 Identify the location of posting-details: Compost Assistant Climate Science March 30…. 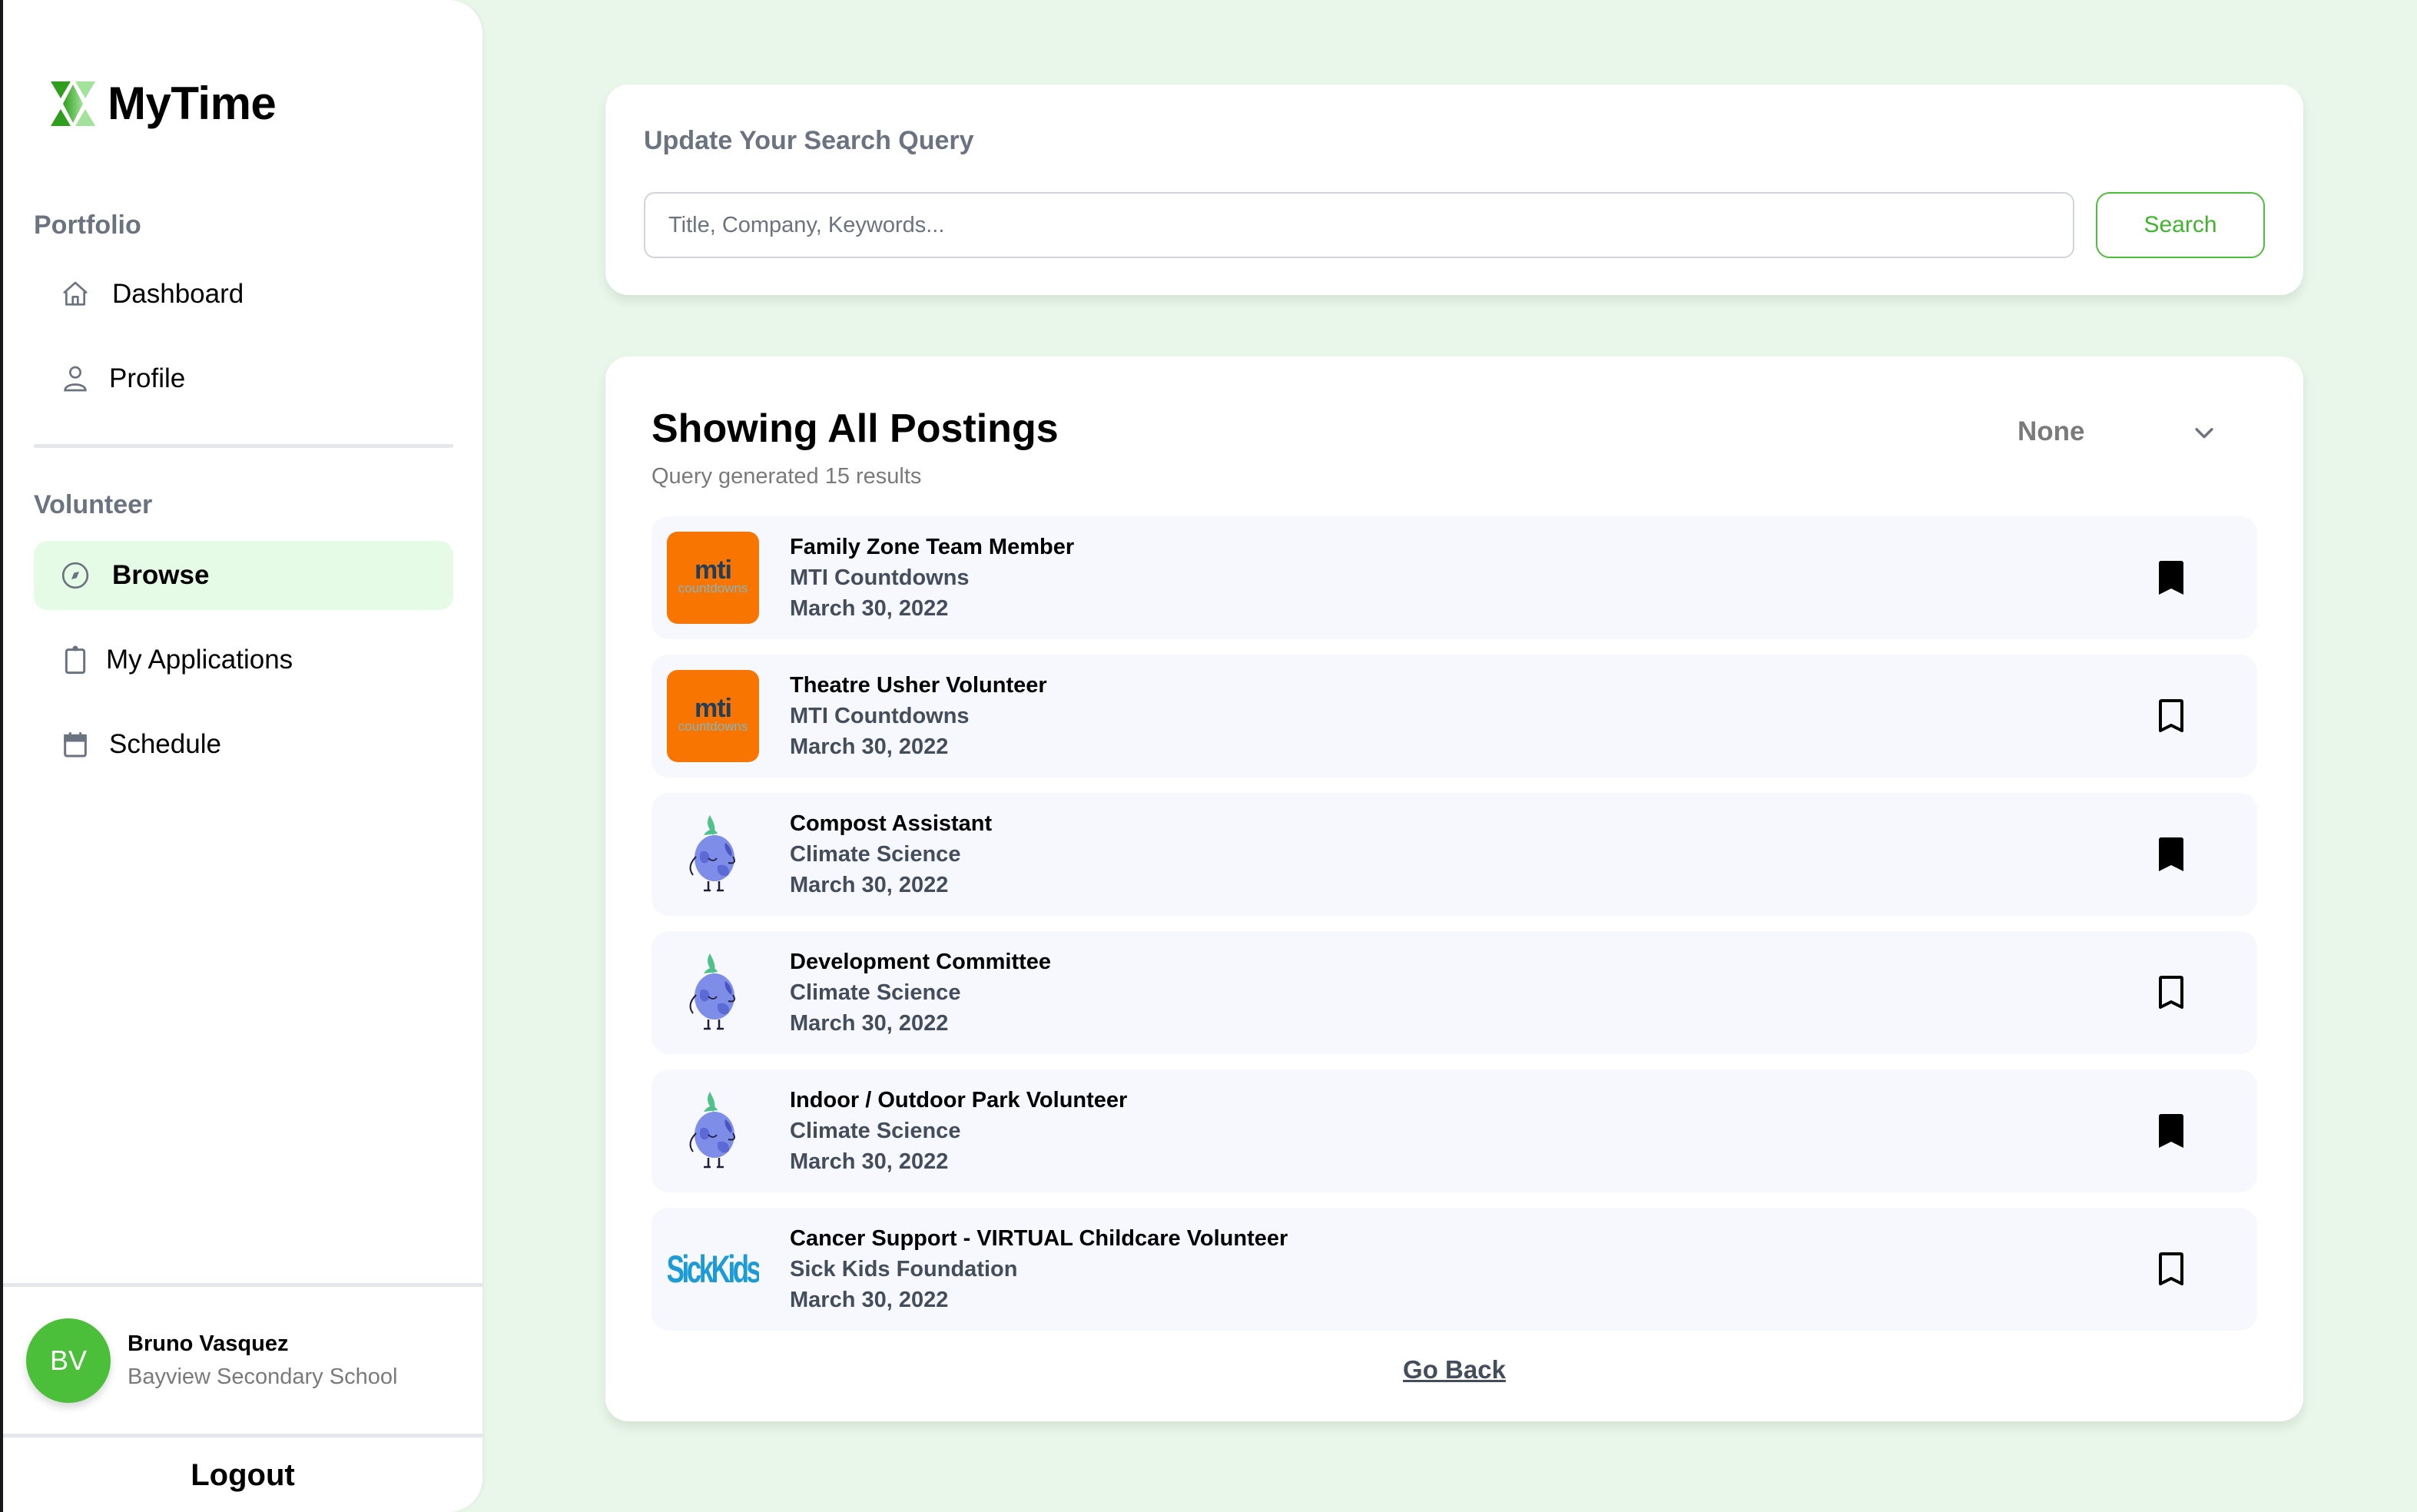
(891, 854).